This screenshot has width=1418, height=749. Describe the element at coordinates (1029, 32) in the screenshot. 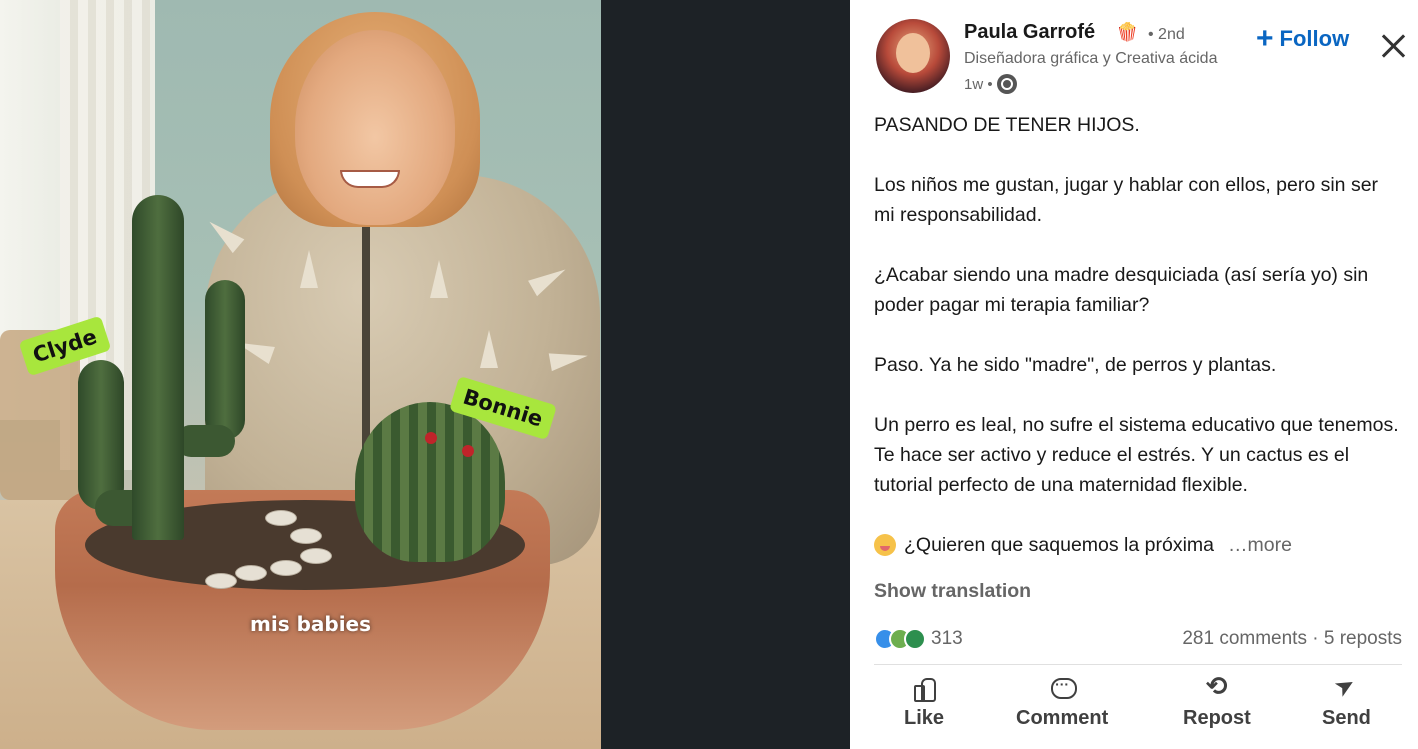

I see `author-name: Paula Garrofé` at that location.